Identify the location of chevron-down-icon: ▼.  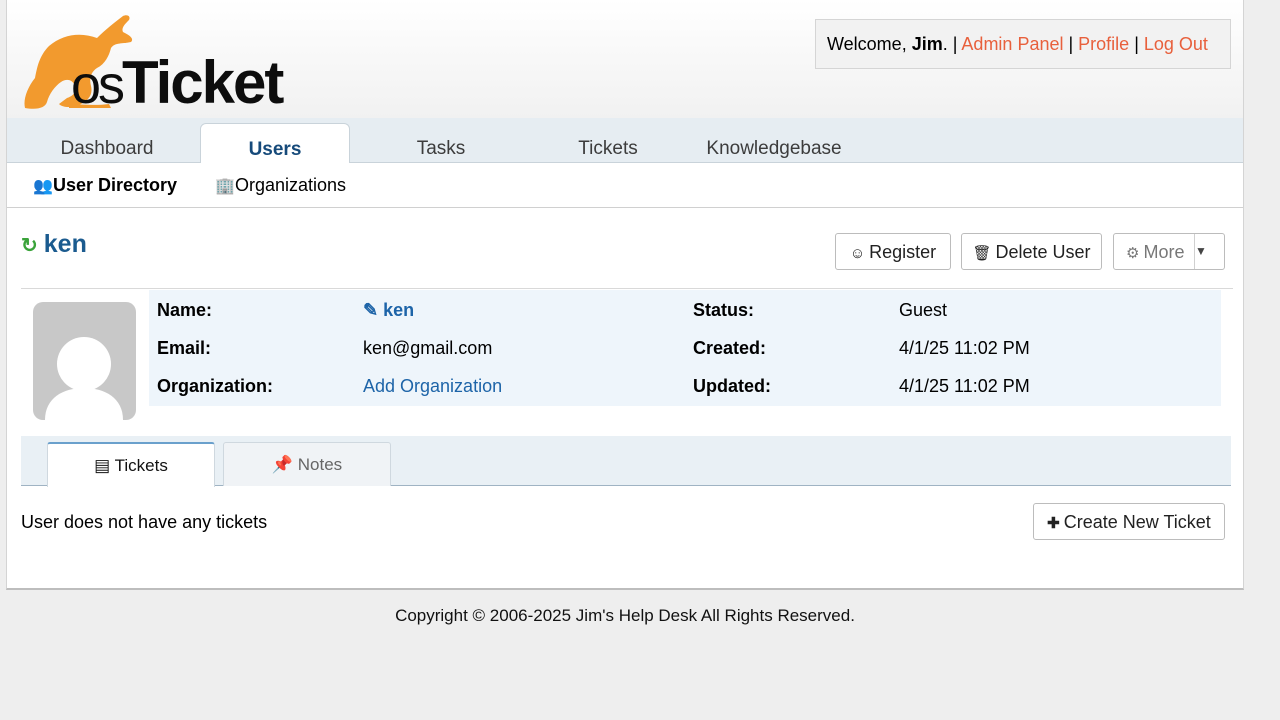
(1209, 251).